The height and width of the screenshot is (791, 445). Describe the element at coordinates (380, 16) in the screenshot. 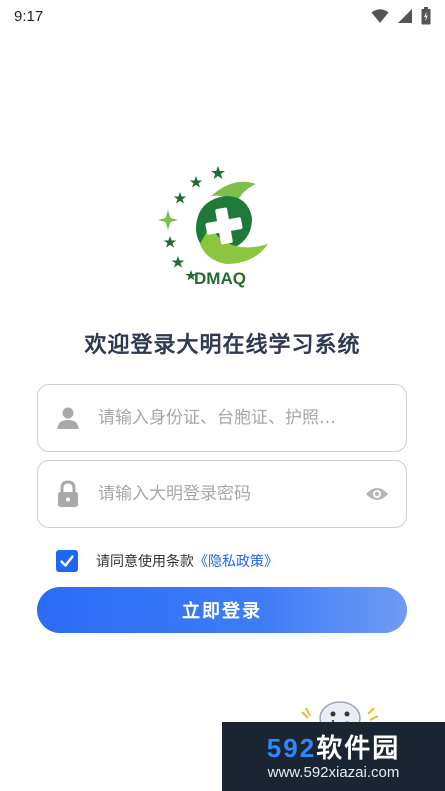

I see `wifi-icon` at that location.